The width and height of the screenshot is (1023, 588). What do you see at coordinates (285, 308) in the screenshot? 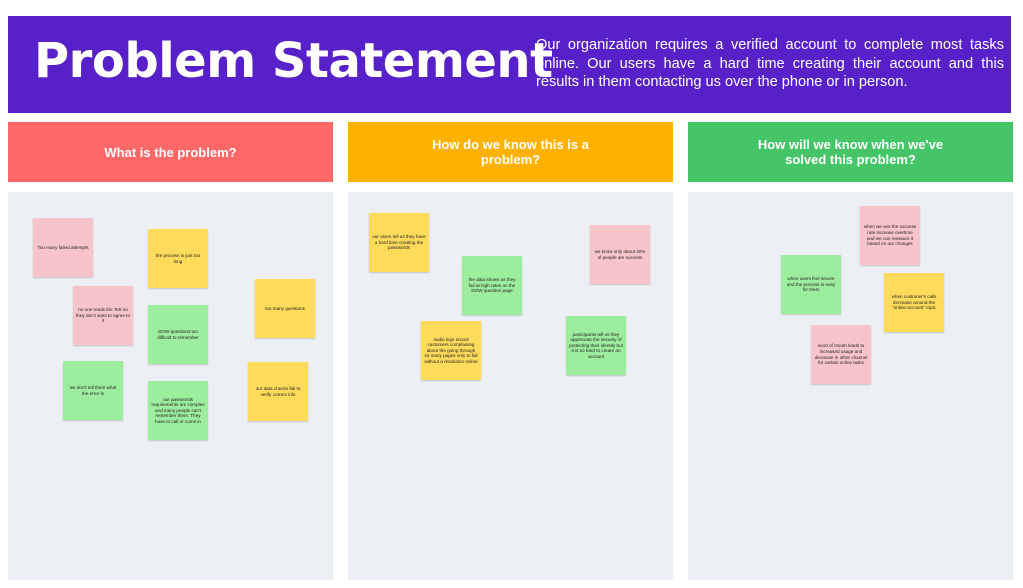
I see `sticky-note: too many questions` at bounding box center [285, 308].